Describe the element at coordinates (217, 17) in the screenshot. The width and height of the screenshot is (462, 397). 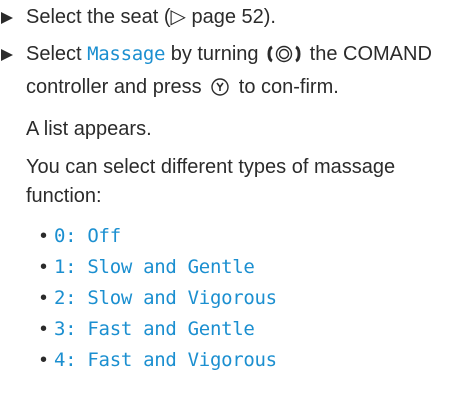
I see `page-reference: ▷ page 52` at that location.